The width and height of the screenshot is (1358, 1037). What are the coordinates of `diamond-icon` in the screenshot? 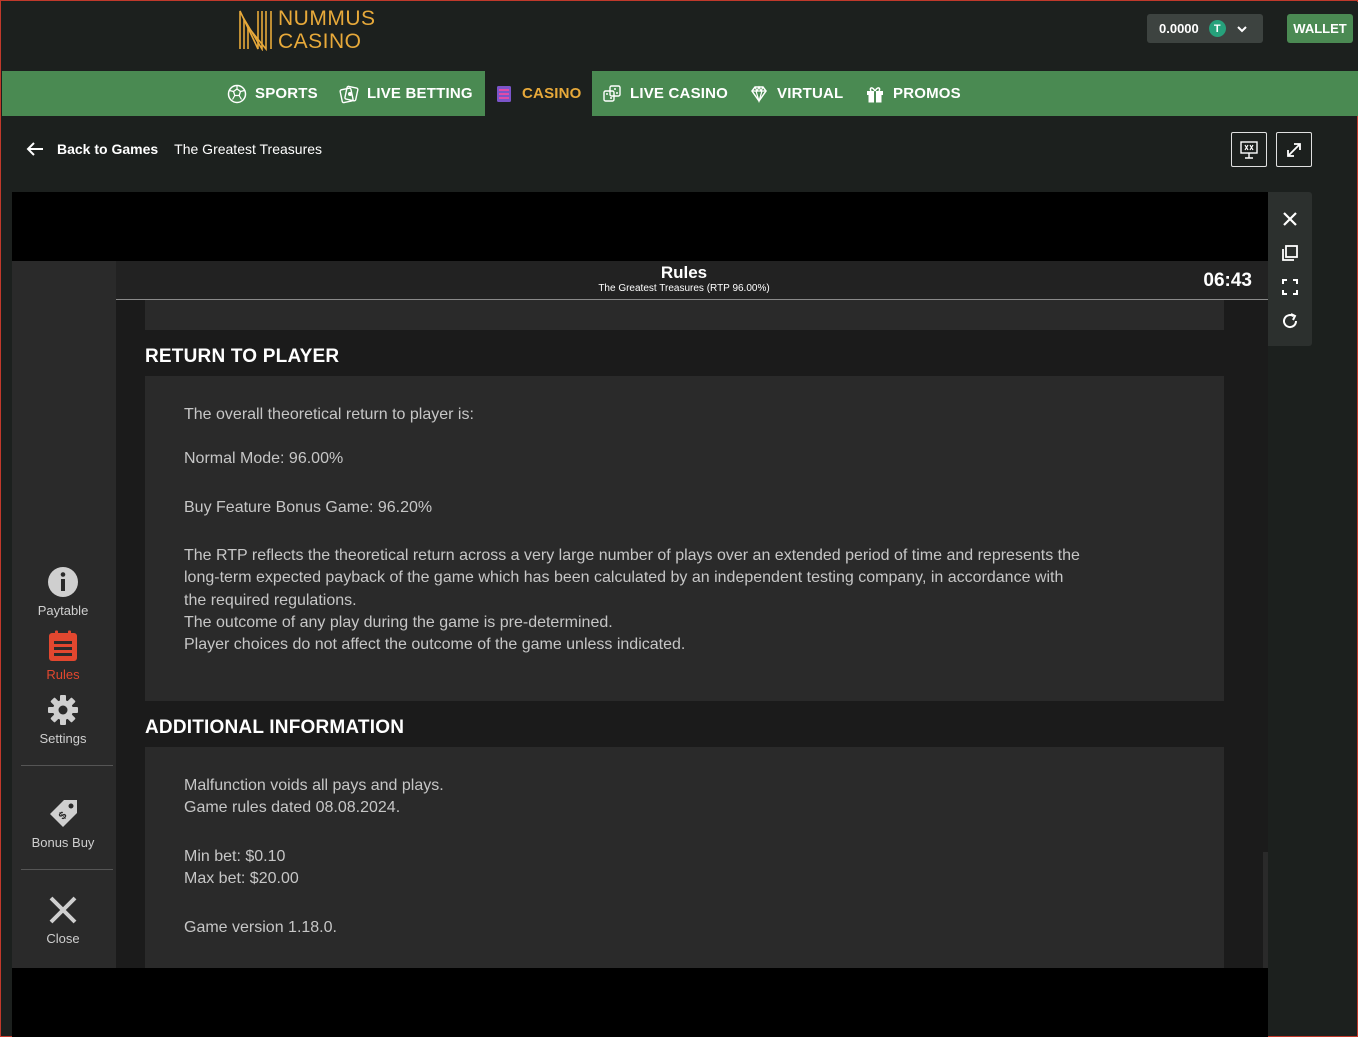 It's located at (759, 94).